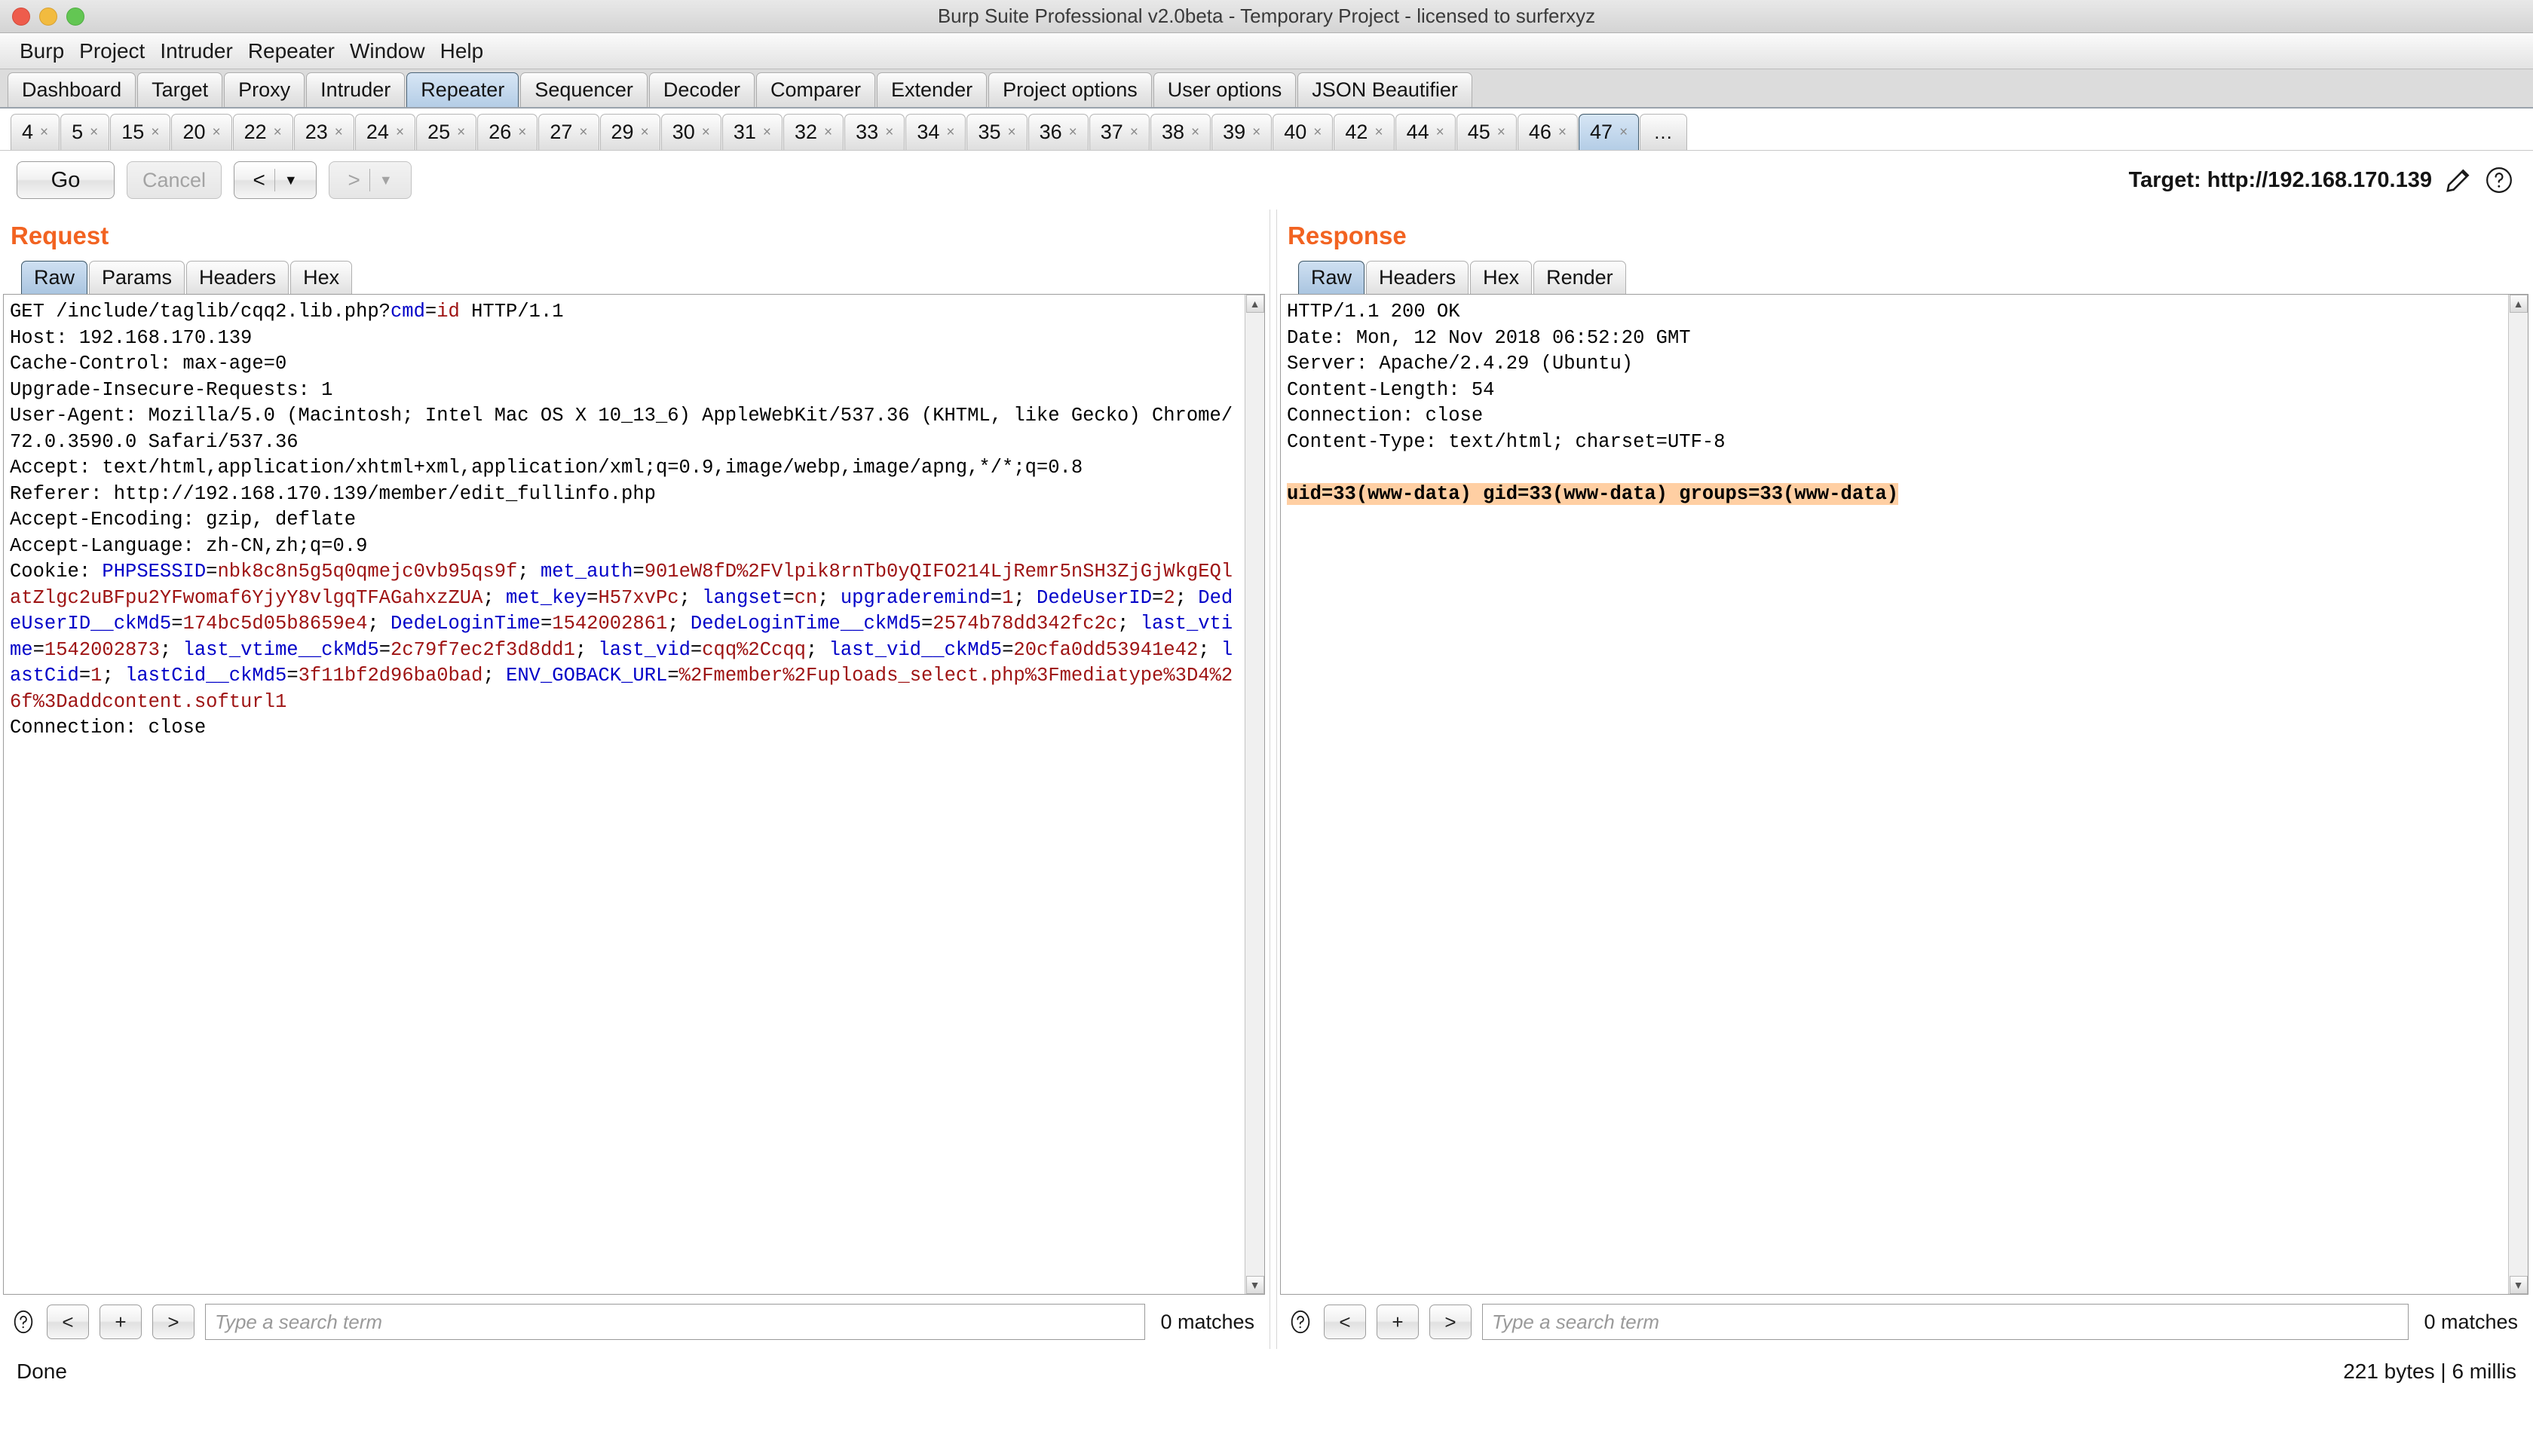  Describe the element at coordinates (932, 89) in the screenshot. I see `tab-extender: Extender` at that location.